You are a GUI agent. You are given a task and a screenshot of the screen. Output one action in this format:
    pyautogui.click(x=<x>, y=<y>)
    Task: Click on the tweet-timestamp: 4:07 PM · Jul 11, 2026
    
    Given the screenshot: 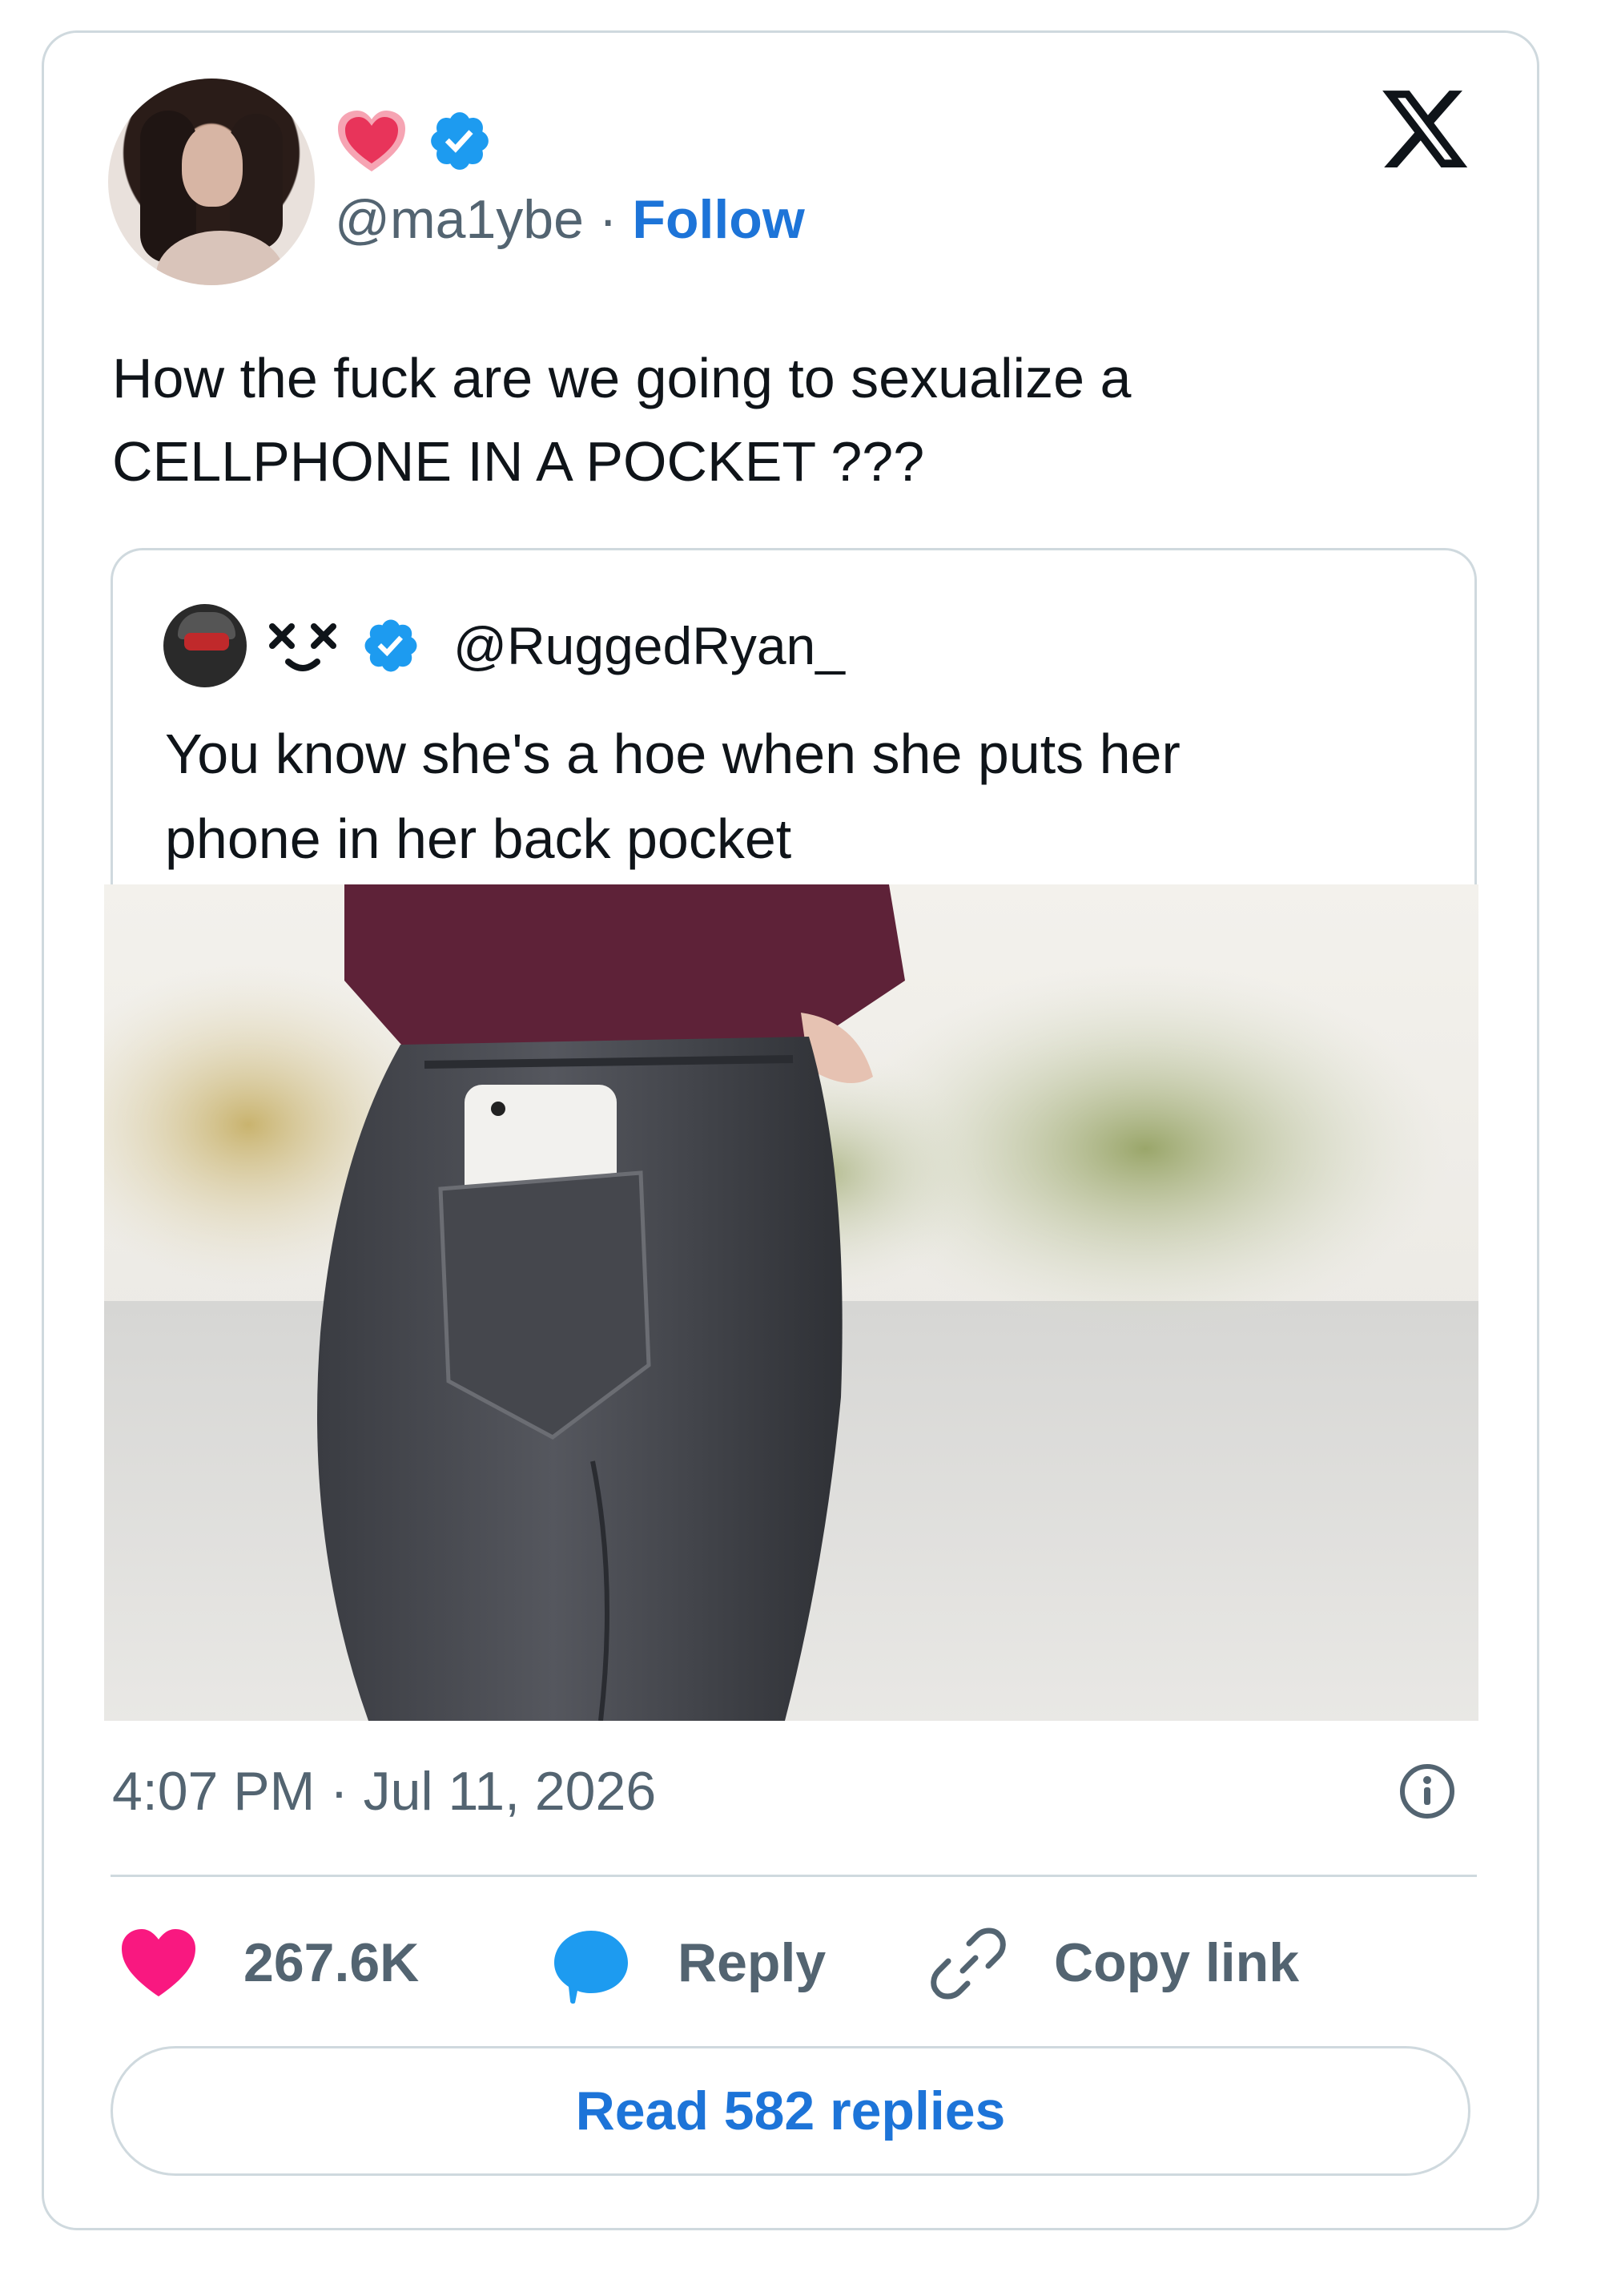 What is the action you would take?
    pyautogui.click(x=384, y=1791)
    